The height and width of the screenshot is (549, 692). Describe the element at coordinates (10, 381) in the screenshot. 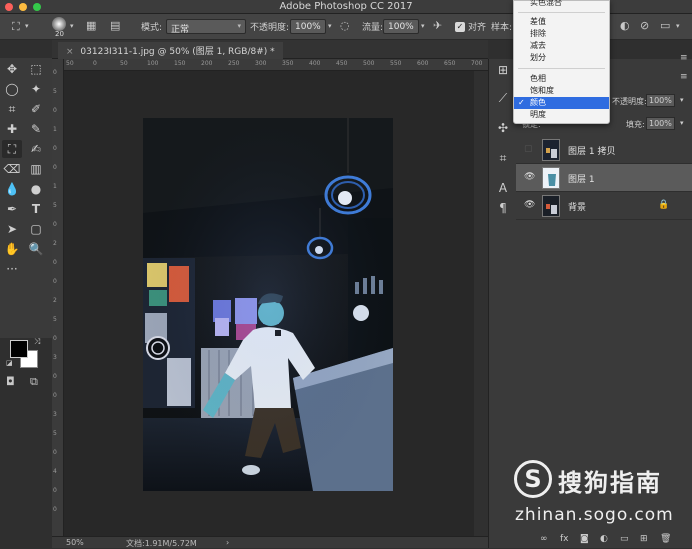

I see `quick-mask-icon: ◘` at that location.